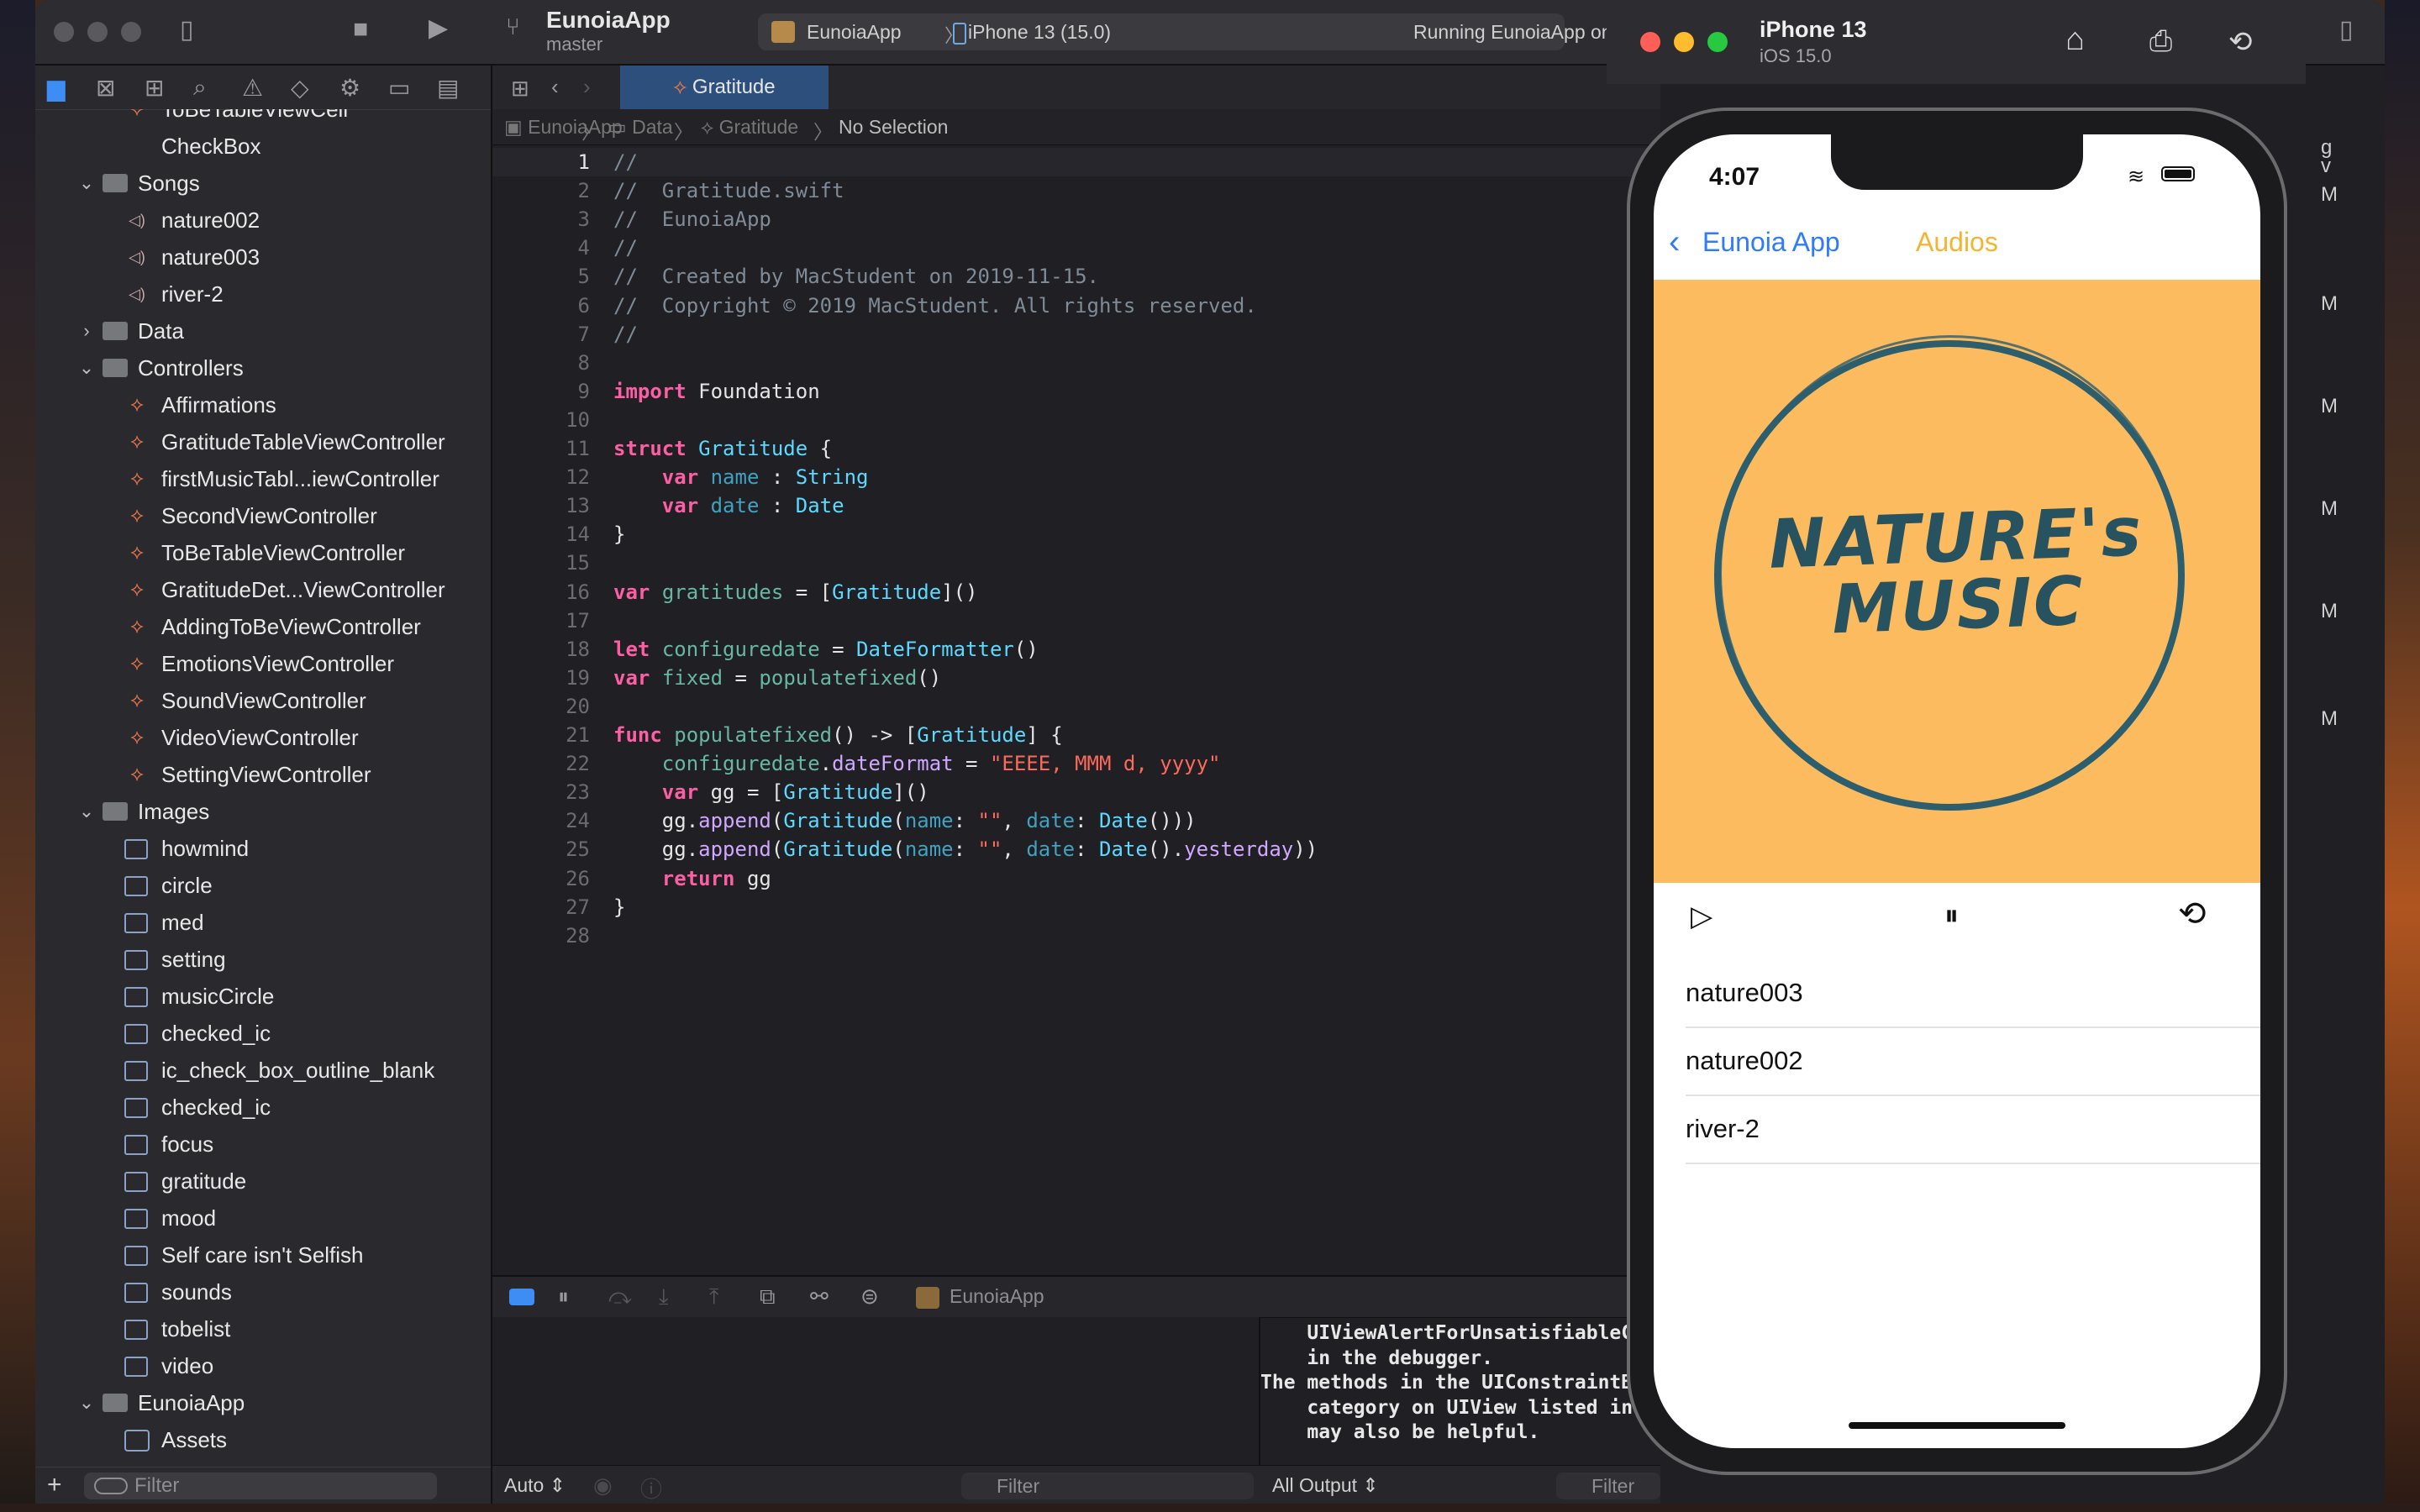 This screenshot has width=2420, height=1512. Describe the element at coordinates (263, 552) in the screenshot. I see `navigator-item: ⟡ ToBeTableViewController` at that location.